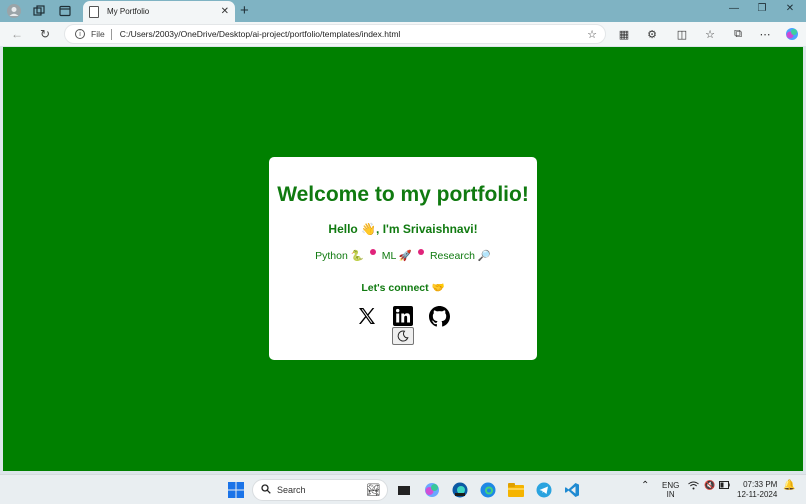  I want to click on skill-python: Python 🐍, so click(339, 256).